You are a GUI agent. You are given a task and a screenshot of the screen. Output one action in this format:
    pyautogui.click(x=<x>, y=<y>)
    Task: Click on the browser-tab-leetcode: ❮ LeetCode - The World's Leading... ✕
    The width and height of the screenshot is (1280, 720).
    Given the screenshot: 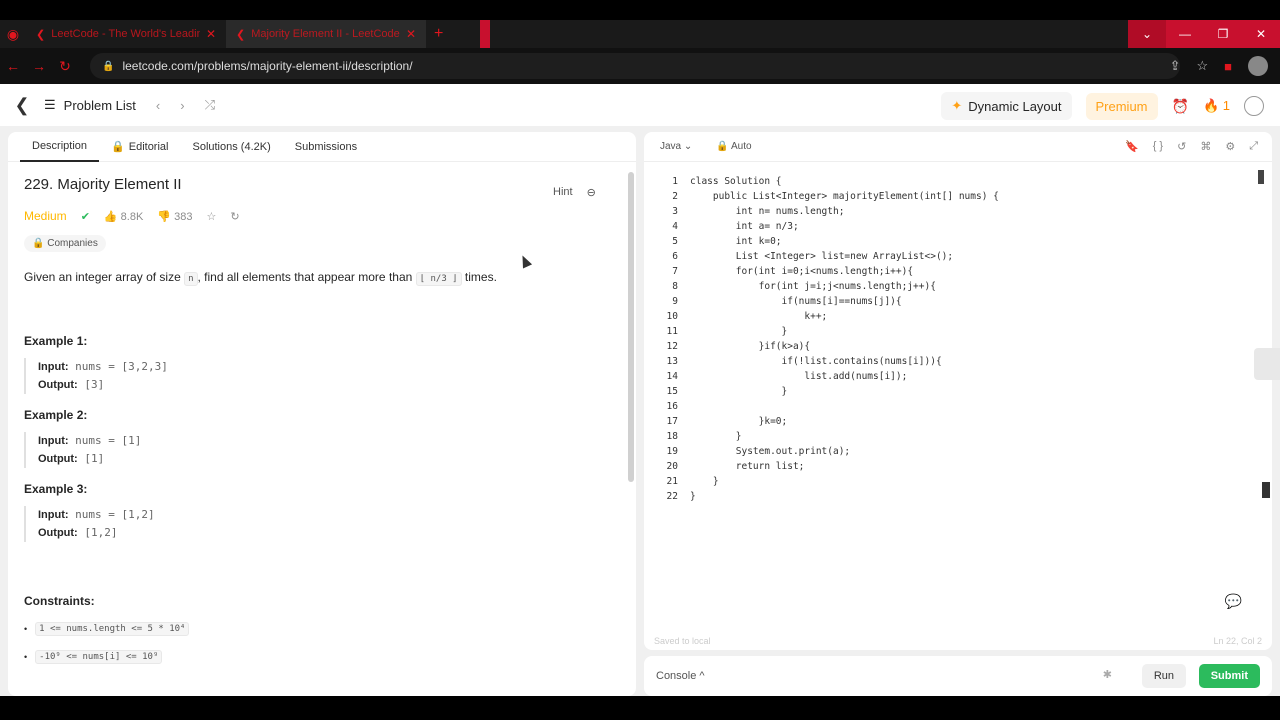 What is the action you would take?
    pyautogui.click(x=126, y=34)
    